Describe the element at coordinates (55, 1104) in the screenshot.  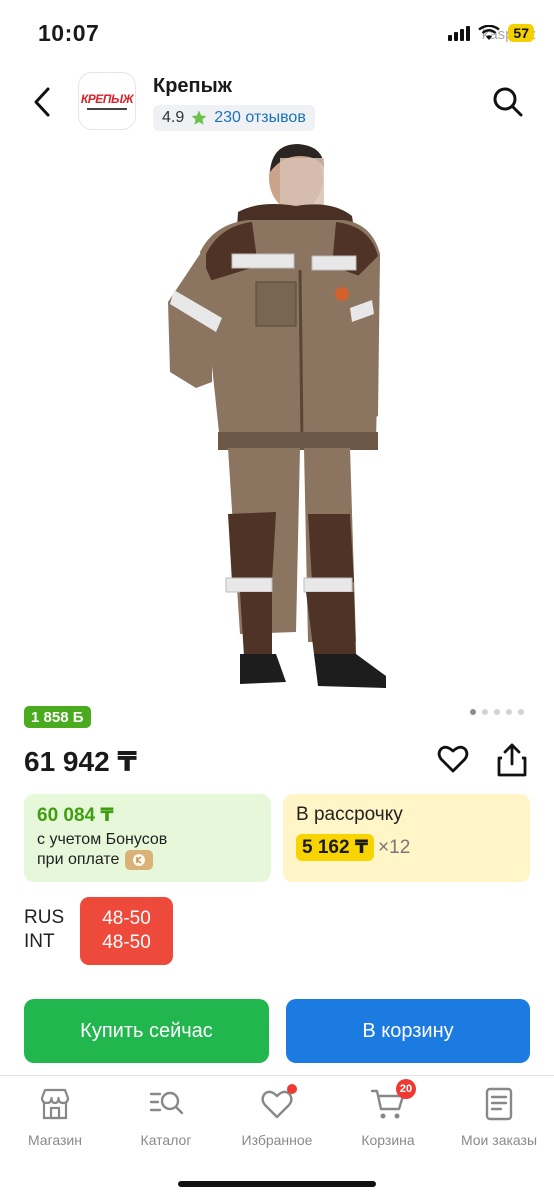
I see `shop-icon` at that location.